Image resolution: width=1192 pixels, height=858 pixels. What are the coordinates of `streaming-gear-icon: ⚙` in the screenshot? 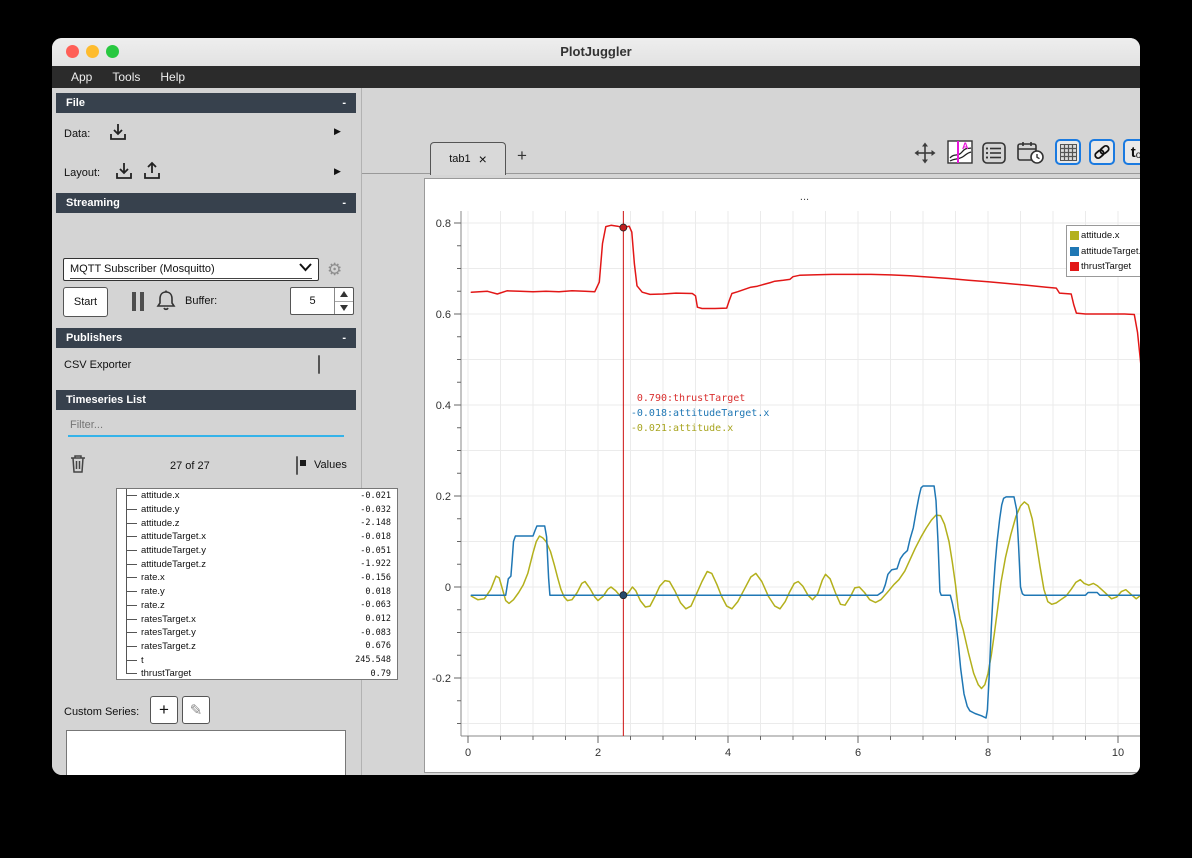 It's located at (334, 270).